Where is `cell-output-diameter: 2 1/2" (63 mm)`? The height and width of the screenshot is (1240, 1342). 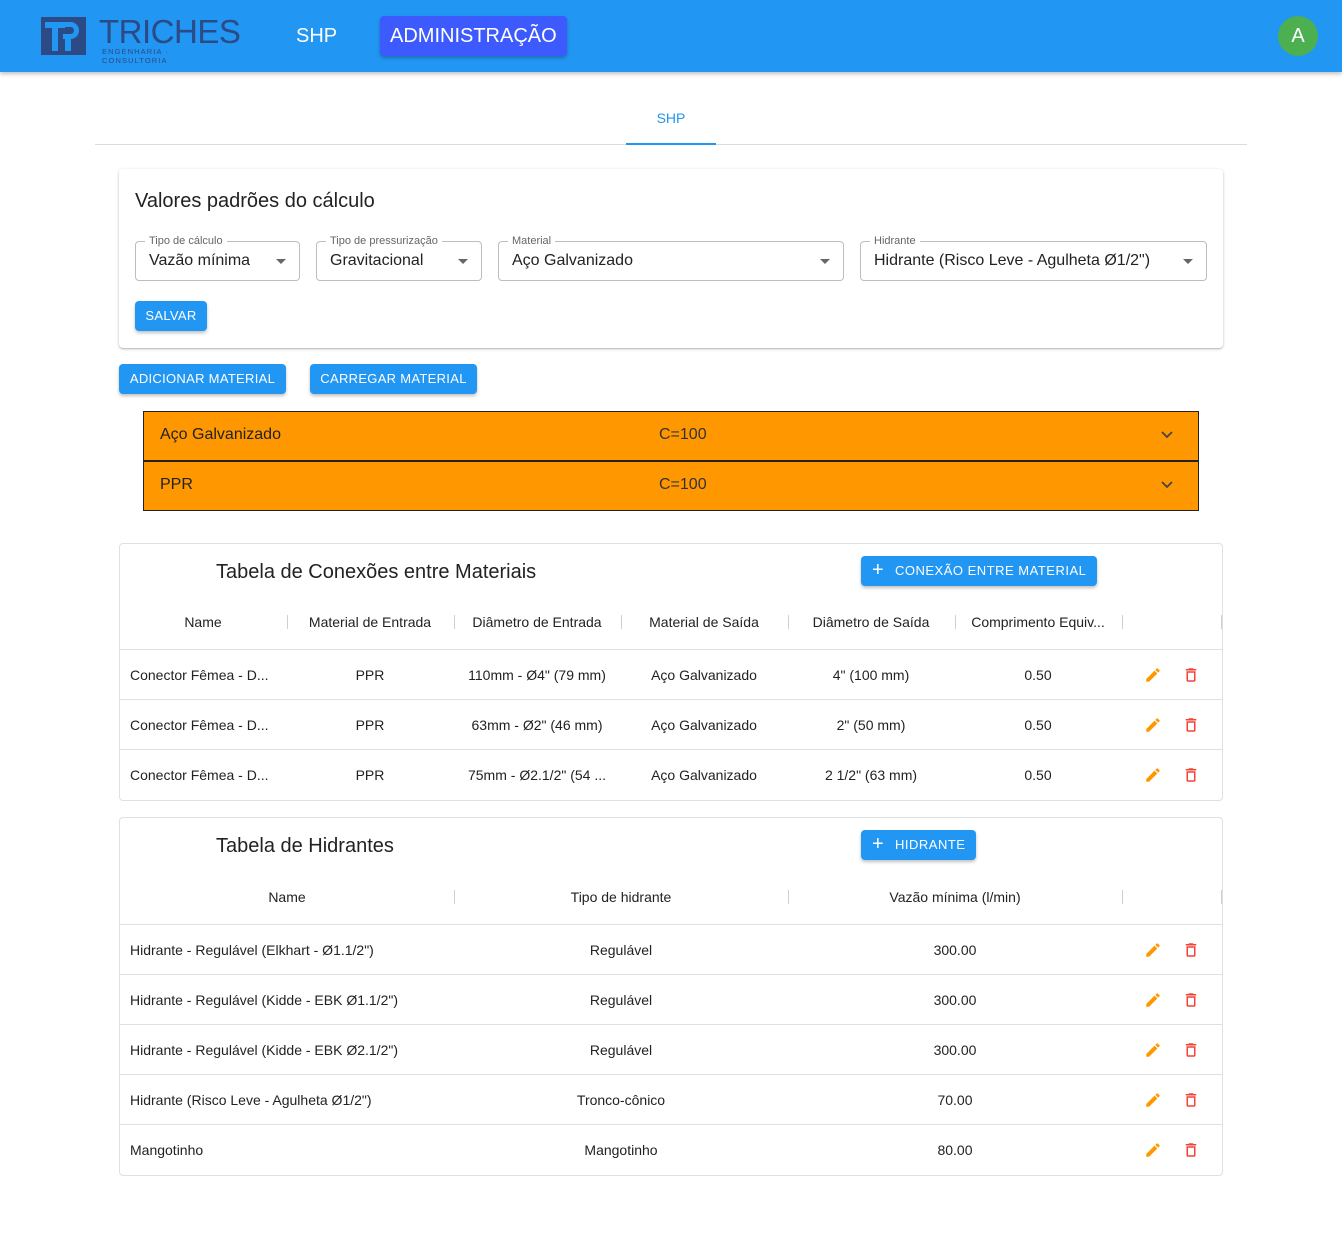 cell-output-diameter: 2 1/2" (63 mm) is located at coordinates (871, 775).